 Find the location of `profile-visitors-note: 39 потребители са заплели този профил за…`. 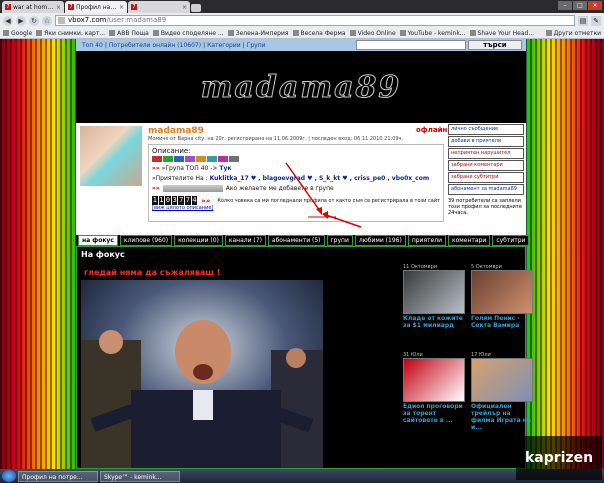

profile-visitors-note: 39 потребители са заплели този профил за… is located at coordinates (485, 207).